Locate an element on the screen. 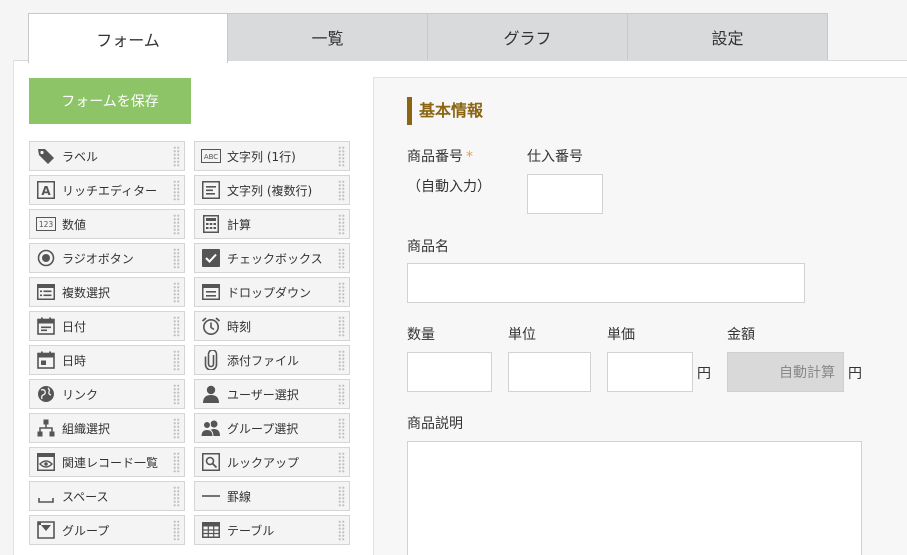 The image size is (907, 555). amount-calculated-field: 自動計算 is located at coordinates (785, 372).